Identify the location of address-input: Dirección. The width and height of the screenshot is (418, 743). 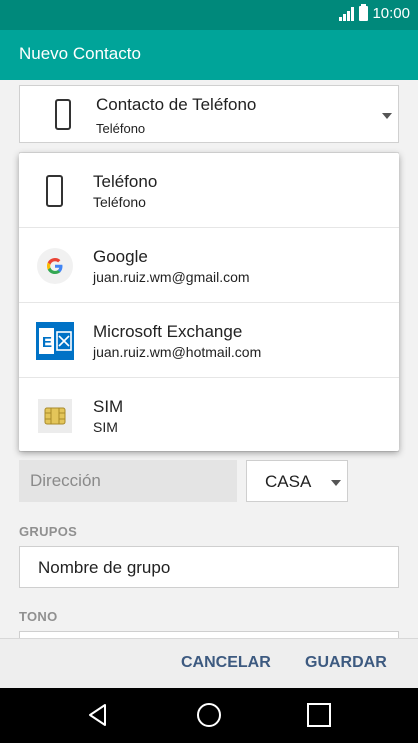
(128, 481).